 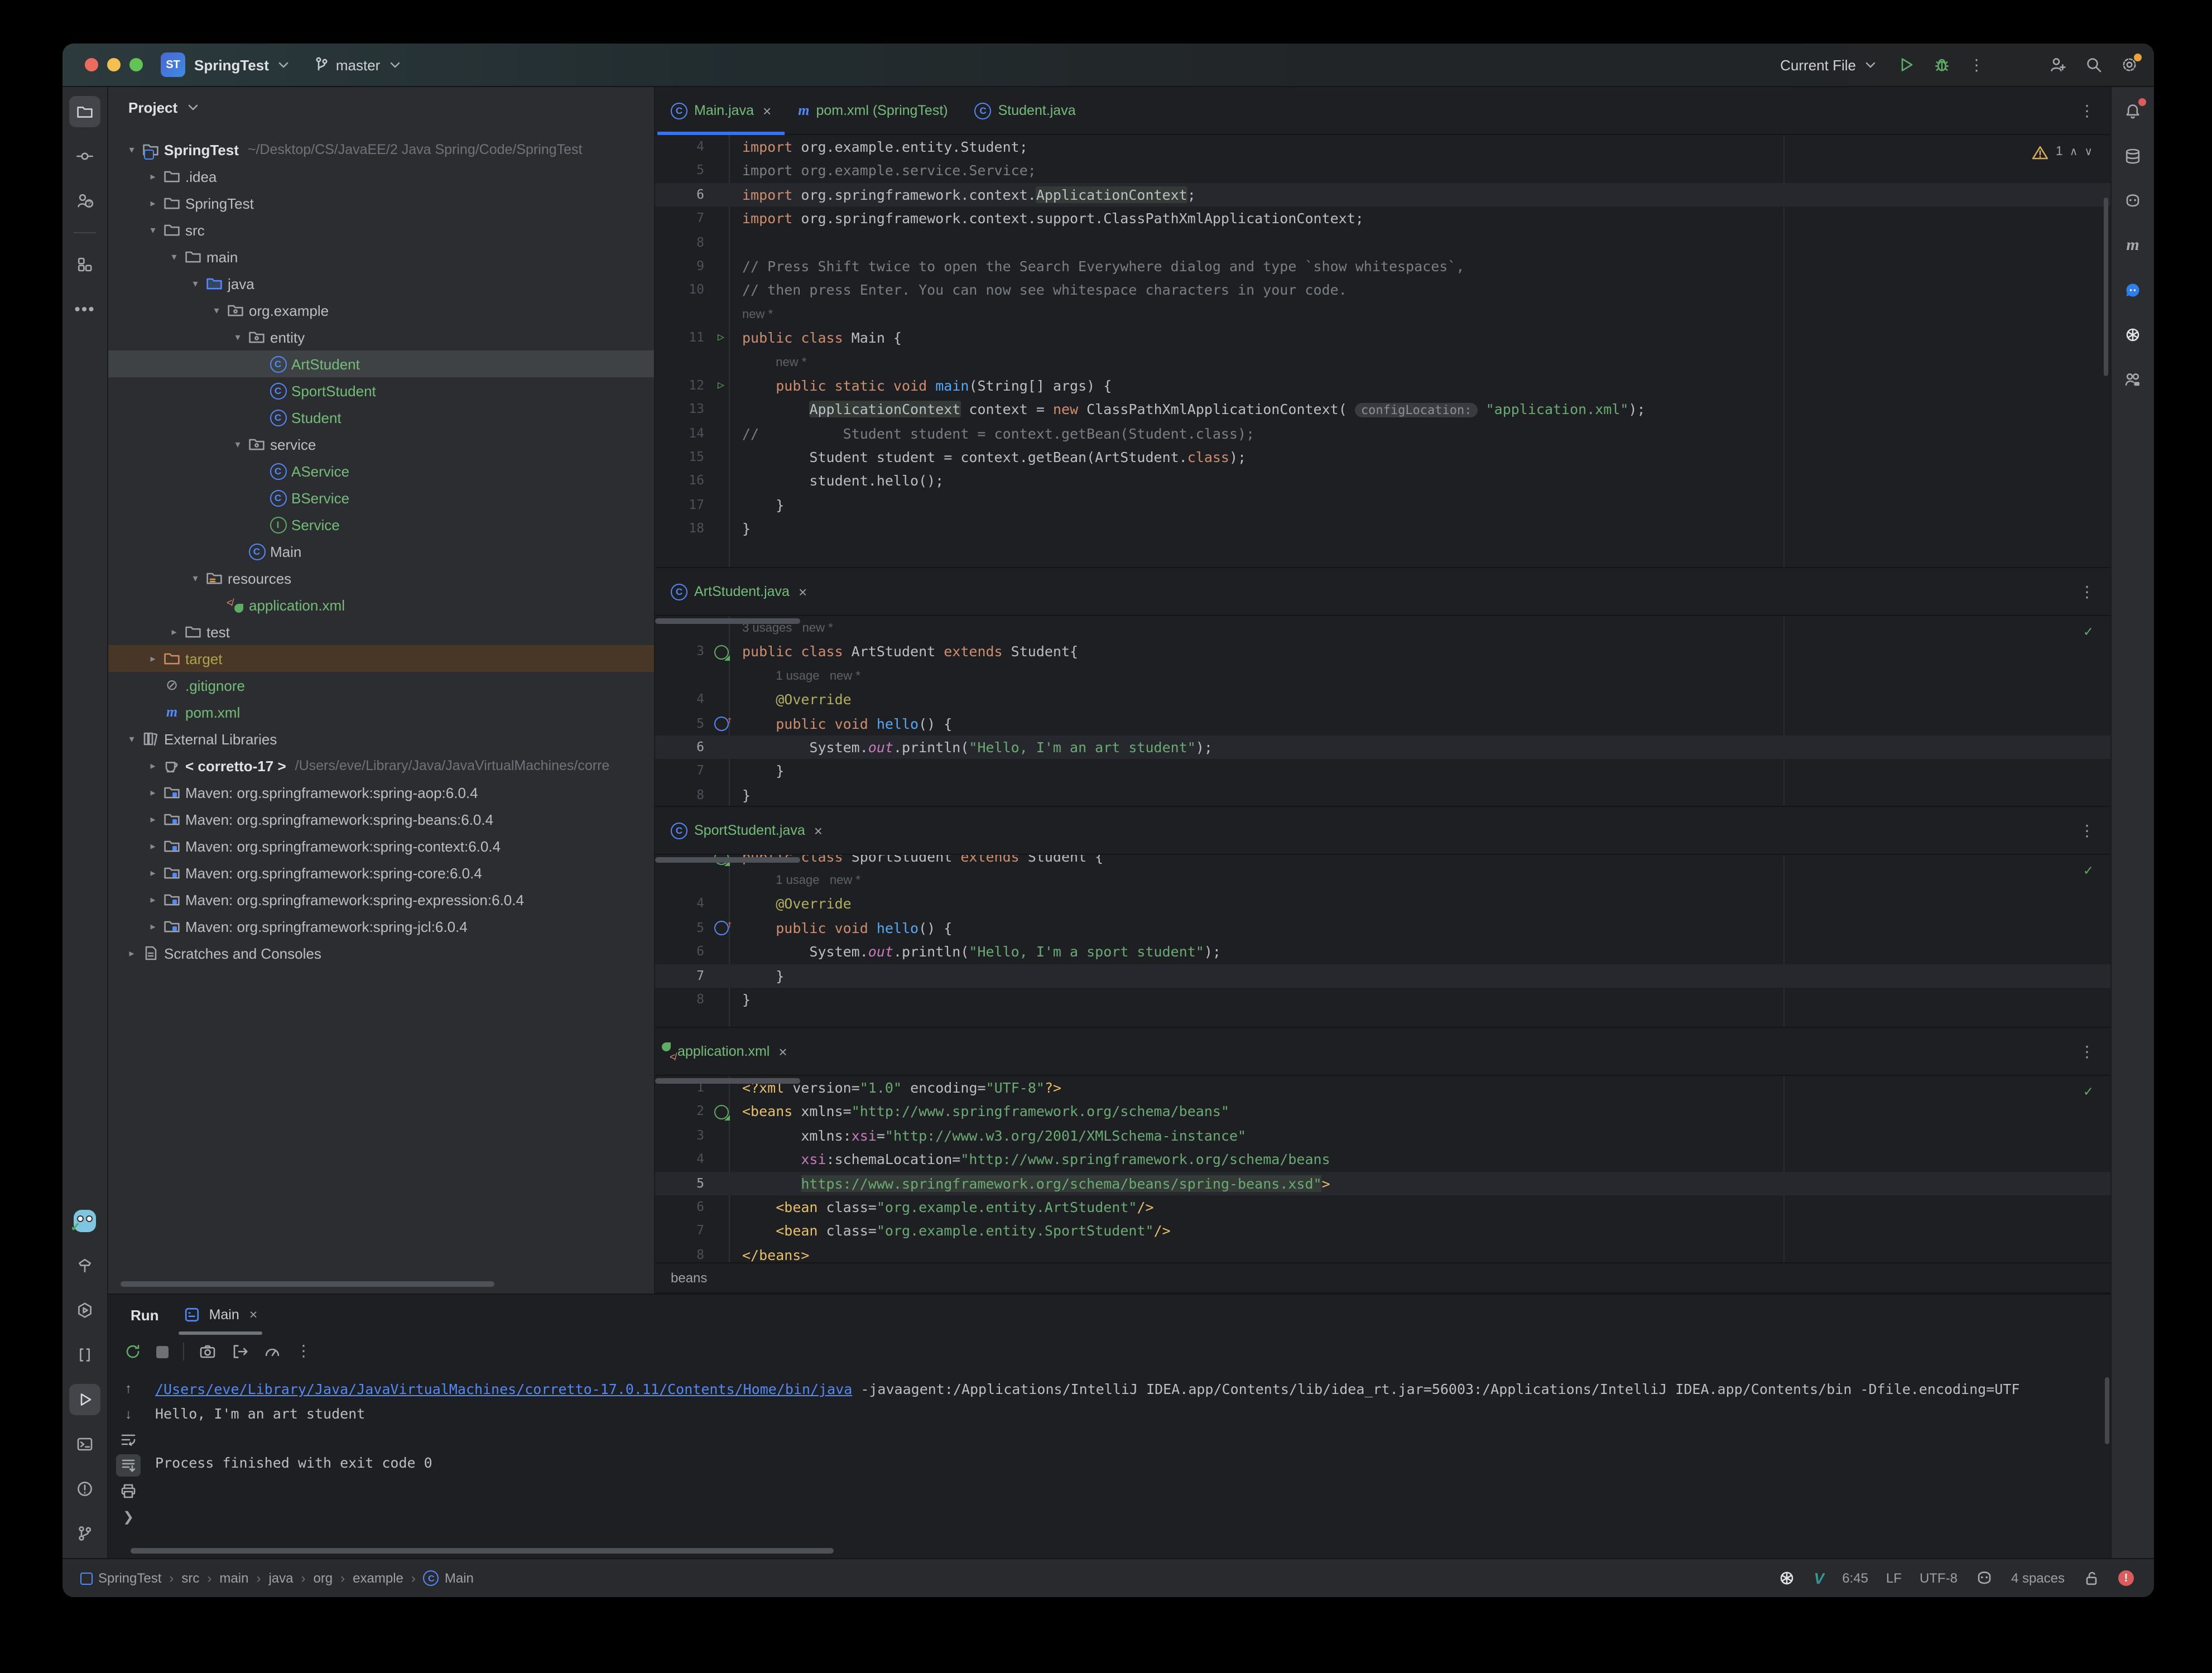 What do you see at coordinates (381, 738) in the screenshot?
I see `tree-item-external-libraries: ▾ External Libraries` at bounding box center [381, 738].